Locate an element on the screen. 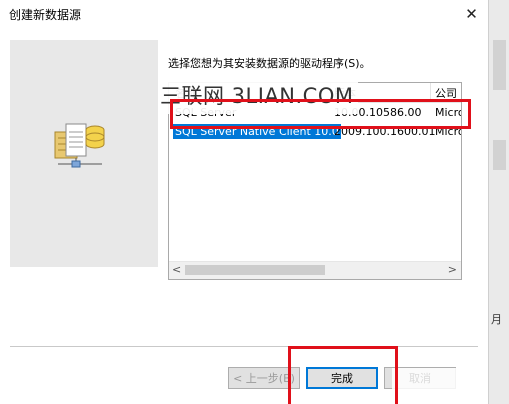  scroll-right-icon: > is located at coordinates (452, 269).